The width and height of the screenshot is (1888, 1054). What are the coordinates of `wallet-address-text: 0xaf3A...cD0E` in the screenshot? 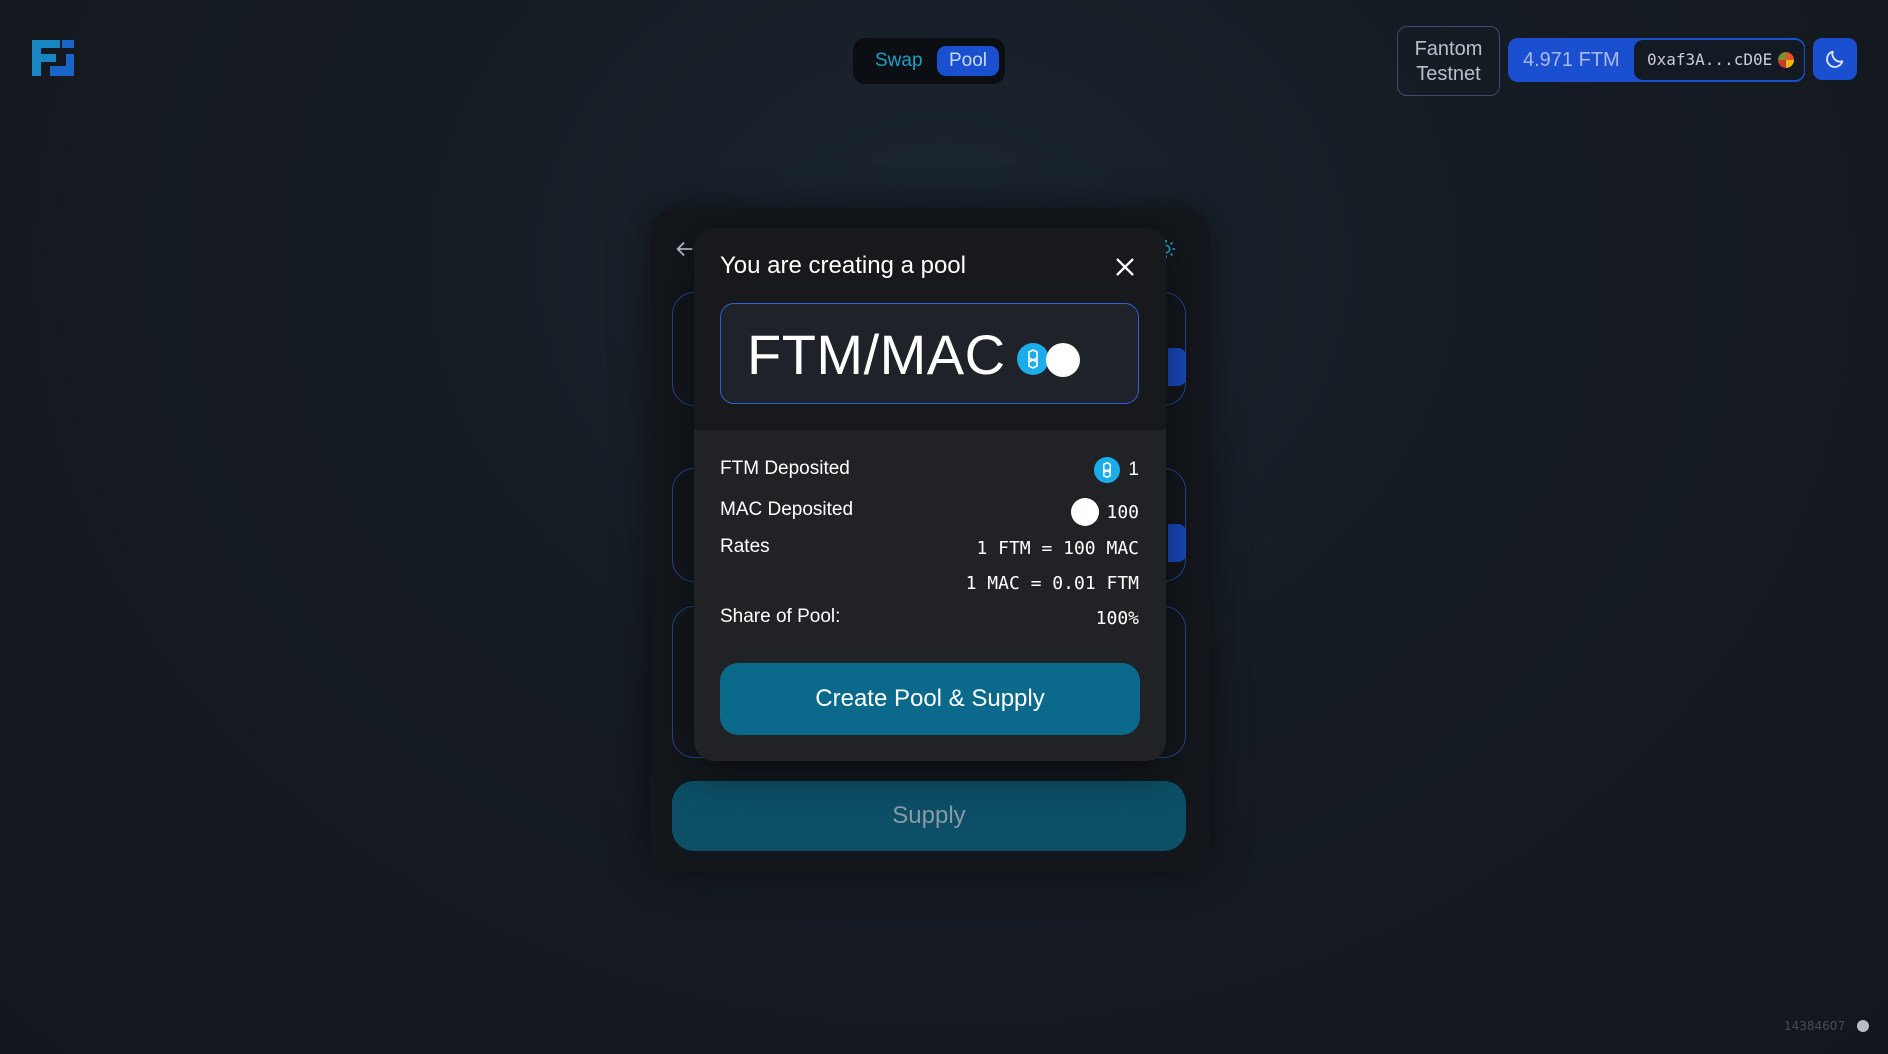 It's located at (1710, 59).